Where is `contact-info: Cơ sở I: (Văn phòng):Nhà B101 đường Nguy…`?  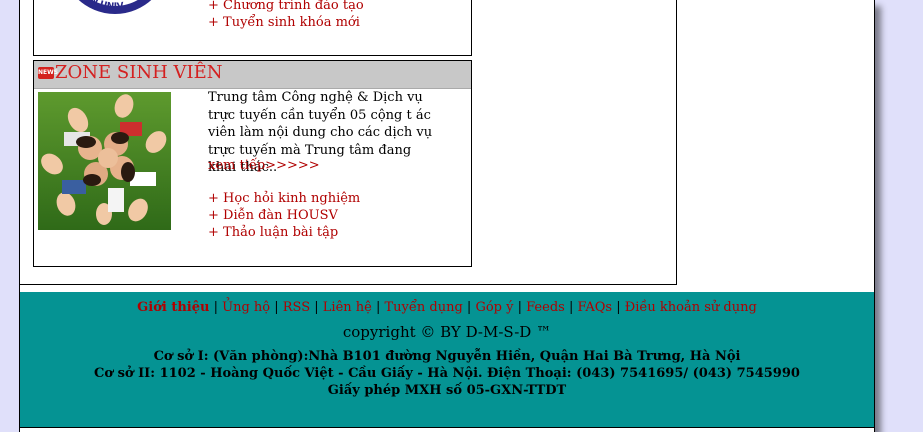
contact-info: Cơ sở I: (Văn phòng):Nhà B101 đường Nguy… is located at coordinates (447, 373).